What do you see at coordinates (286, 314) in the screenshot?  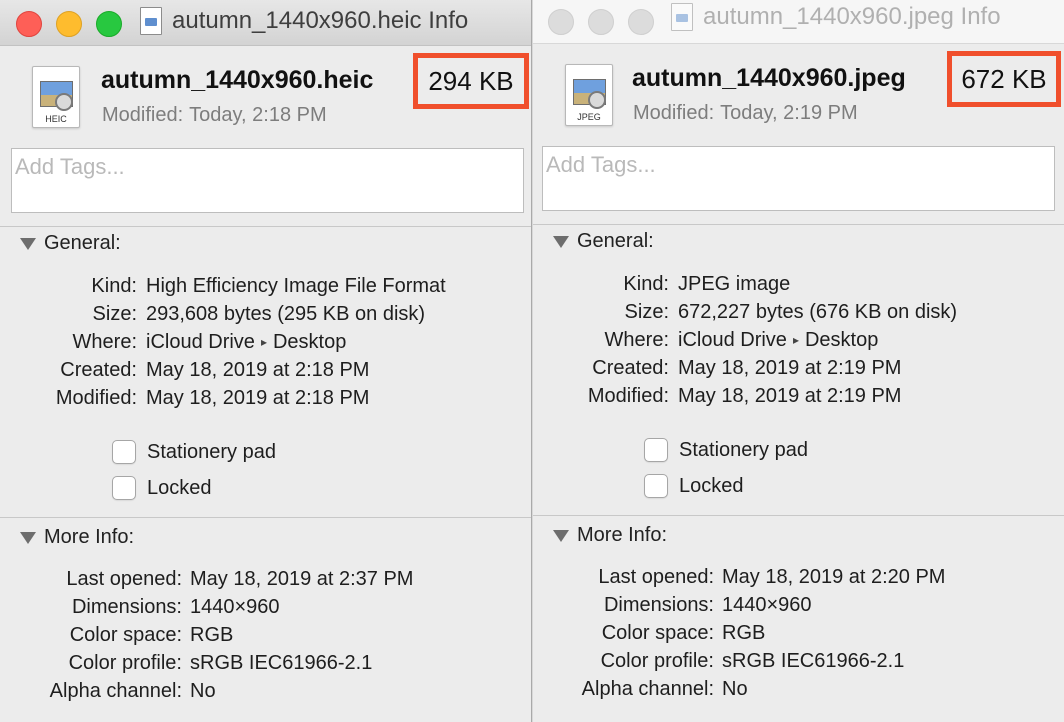 I see `size-value: 293,608 bytes (295 KB on disk)` at bounding box center [286, 314].